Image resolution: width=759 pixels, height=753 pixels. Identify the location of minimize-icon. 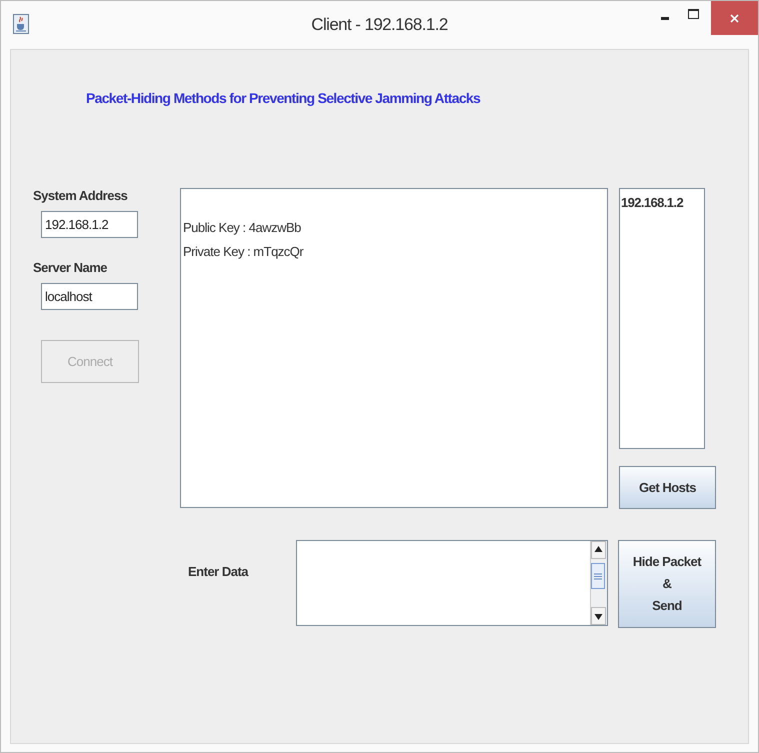
(665, 18).